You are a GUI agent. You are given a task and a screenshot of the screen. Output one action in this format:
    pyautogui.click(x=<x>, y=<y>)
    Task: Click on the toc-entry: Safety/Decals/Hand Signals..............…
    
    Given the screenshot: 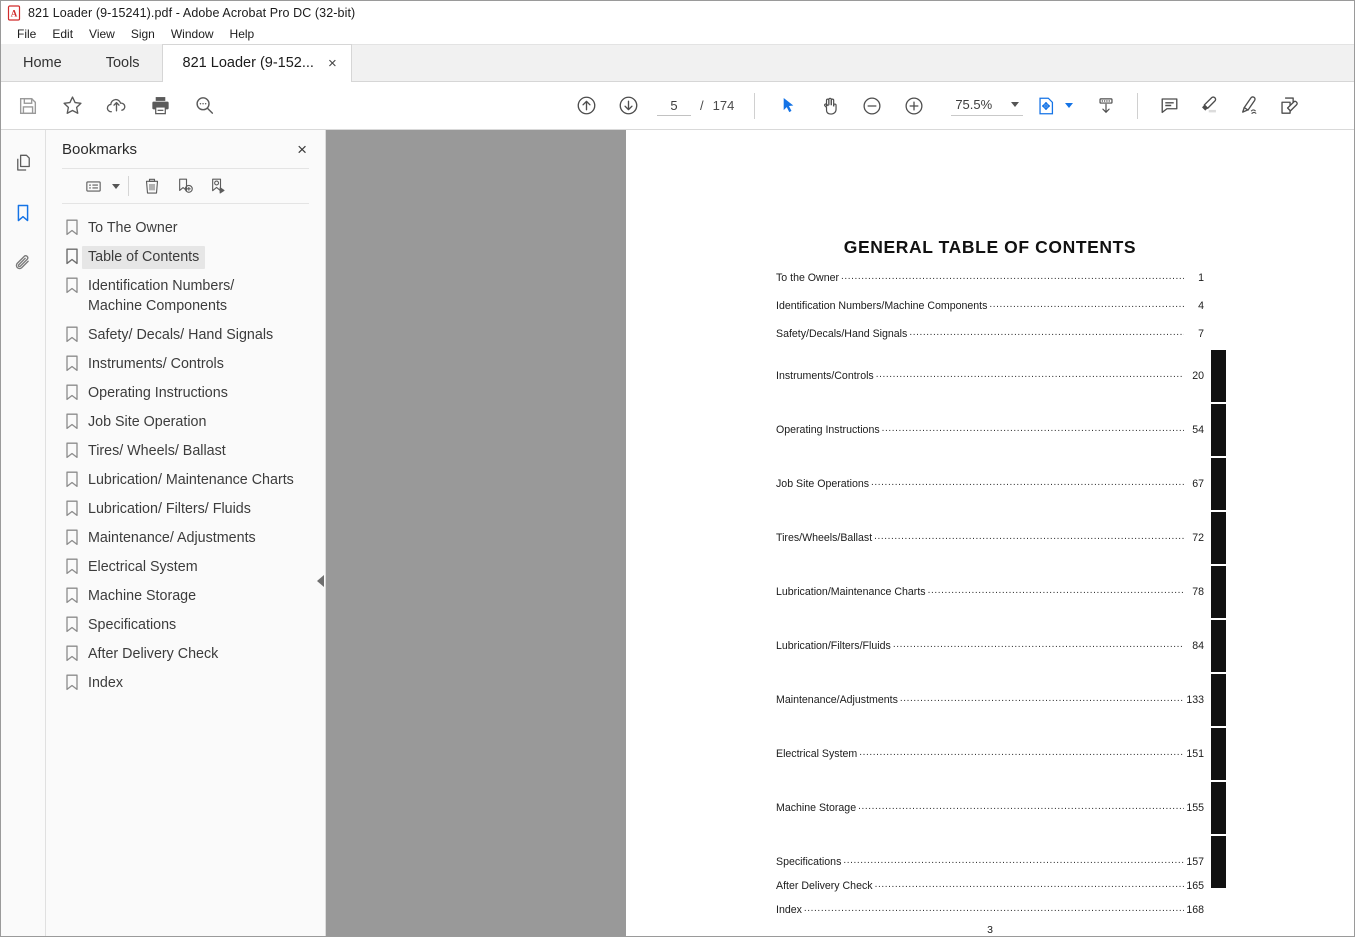 What is the action you would take?
    pyautogui.click(x=990, y=333)
    